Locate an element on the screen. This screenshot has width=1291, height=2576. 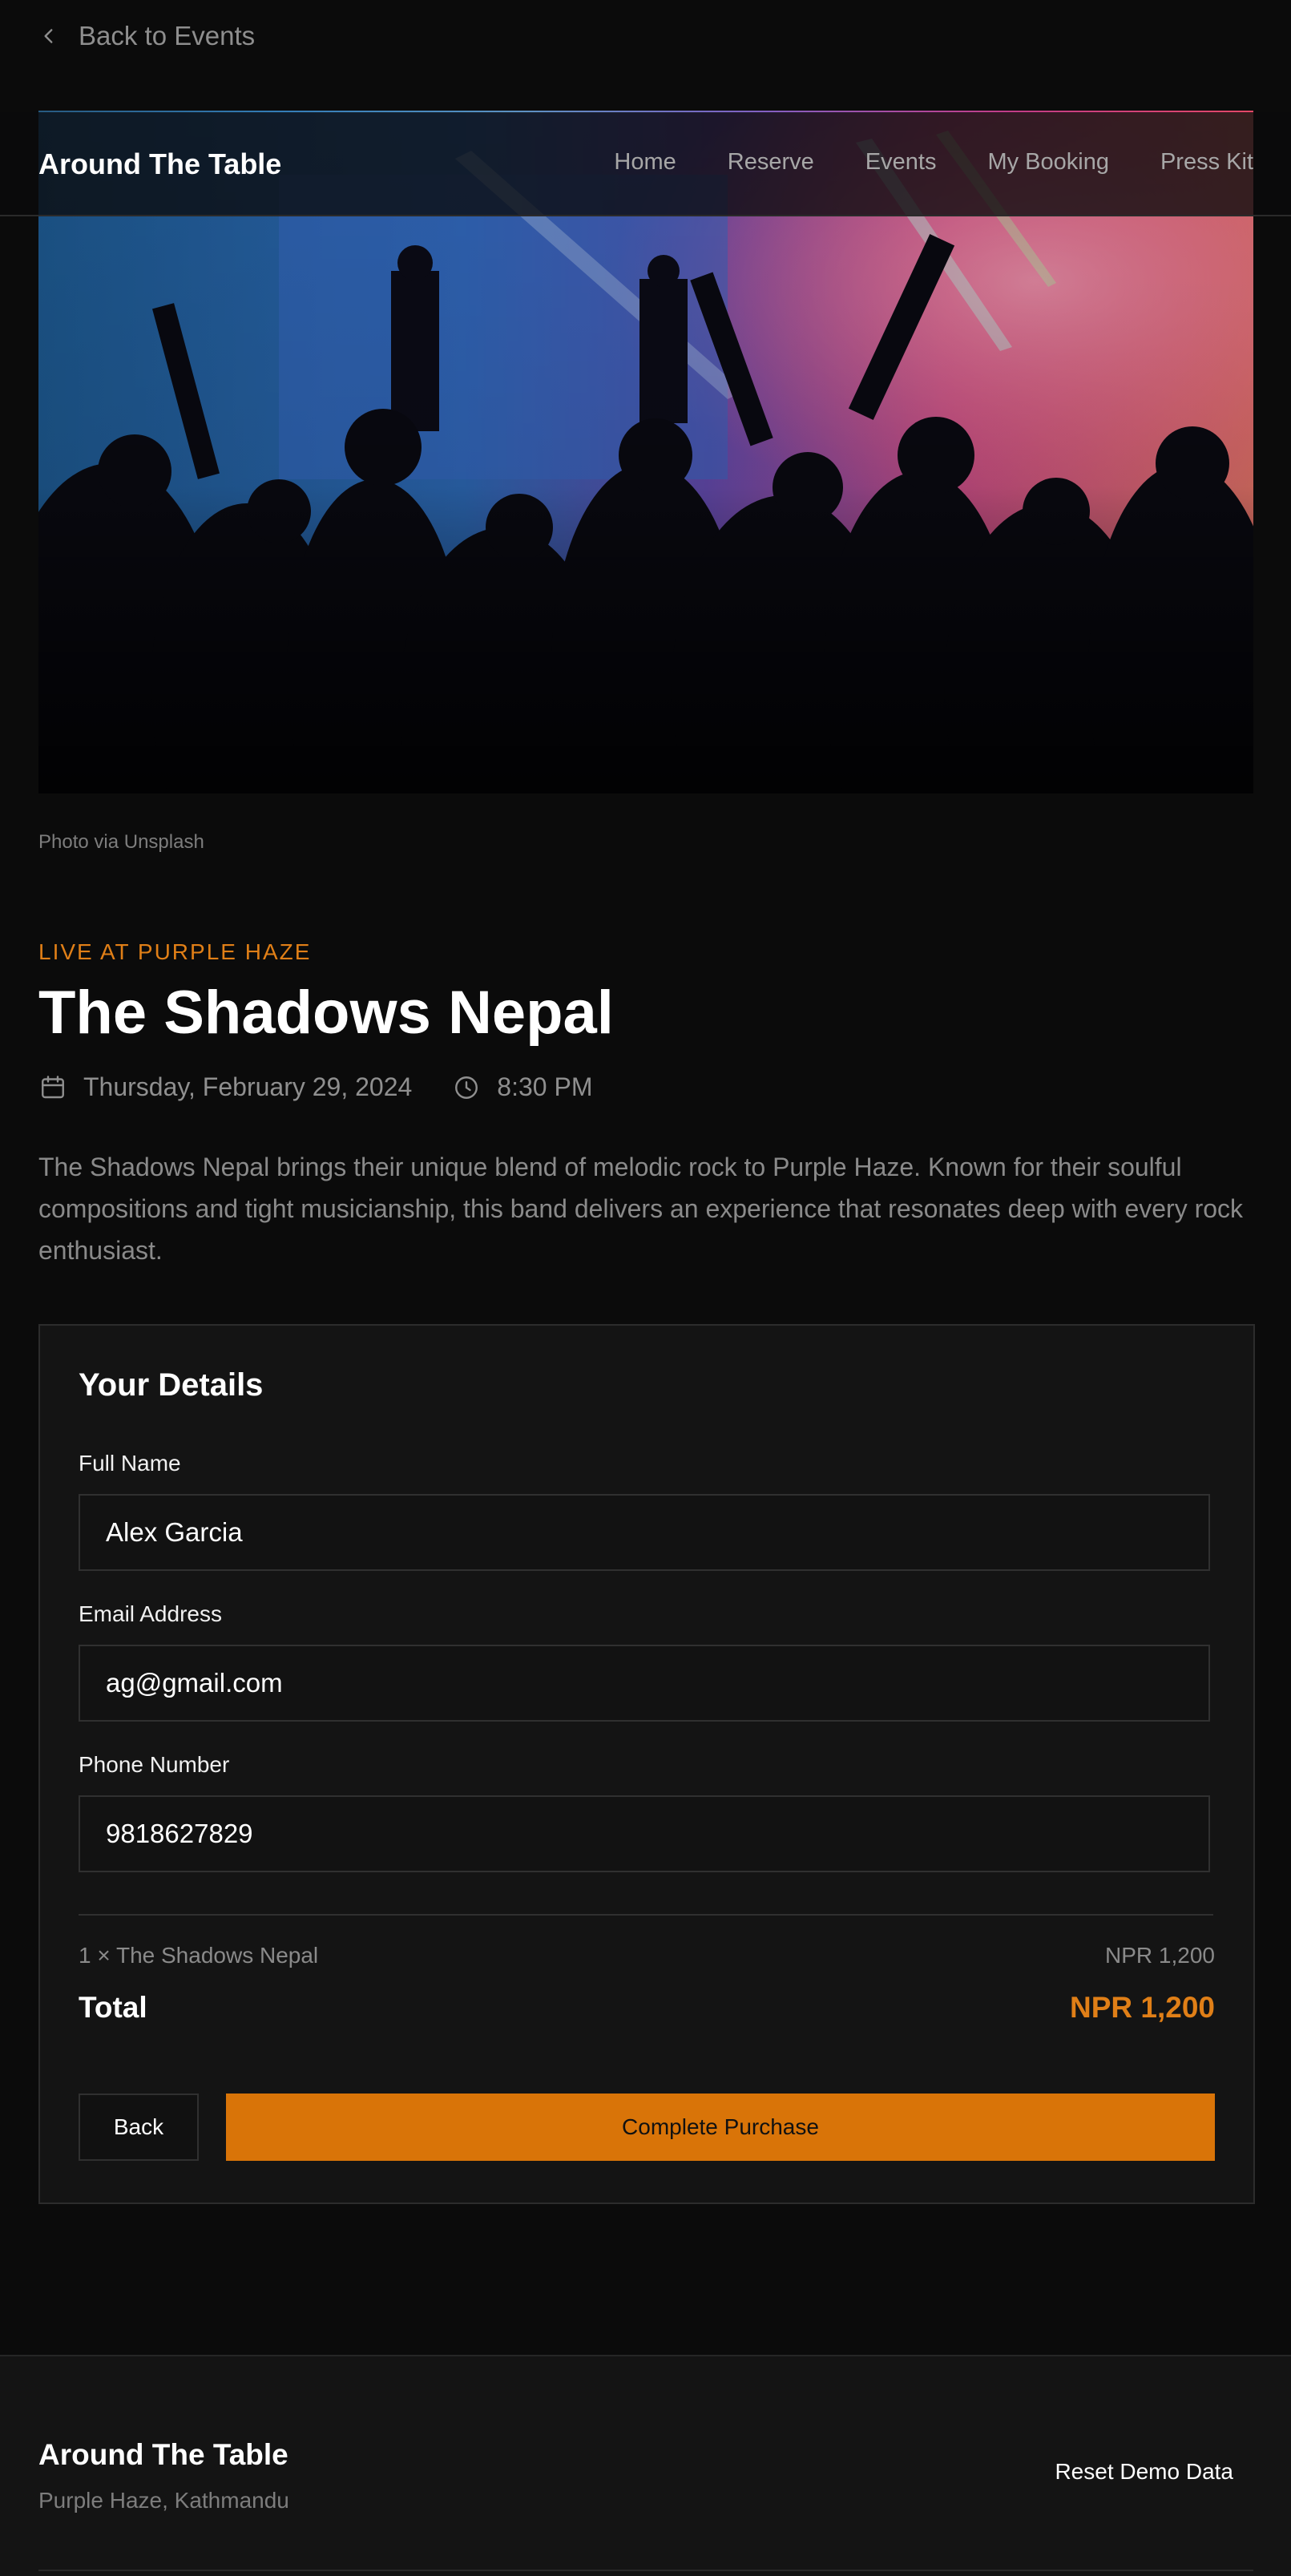
event-meta: Thursday, February 29, 2024 8:30 PM is located at coordinates (335, 1087).